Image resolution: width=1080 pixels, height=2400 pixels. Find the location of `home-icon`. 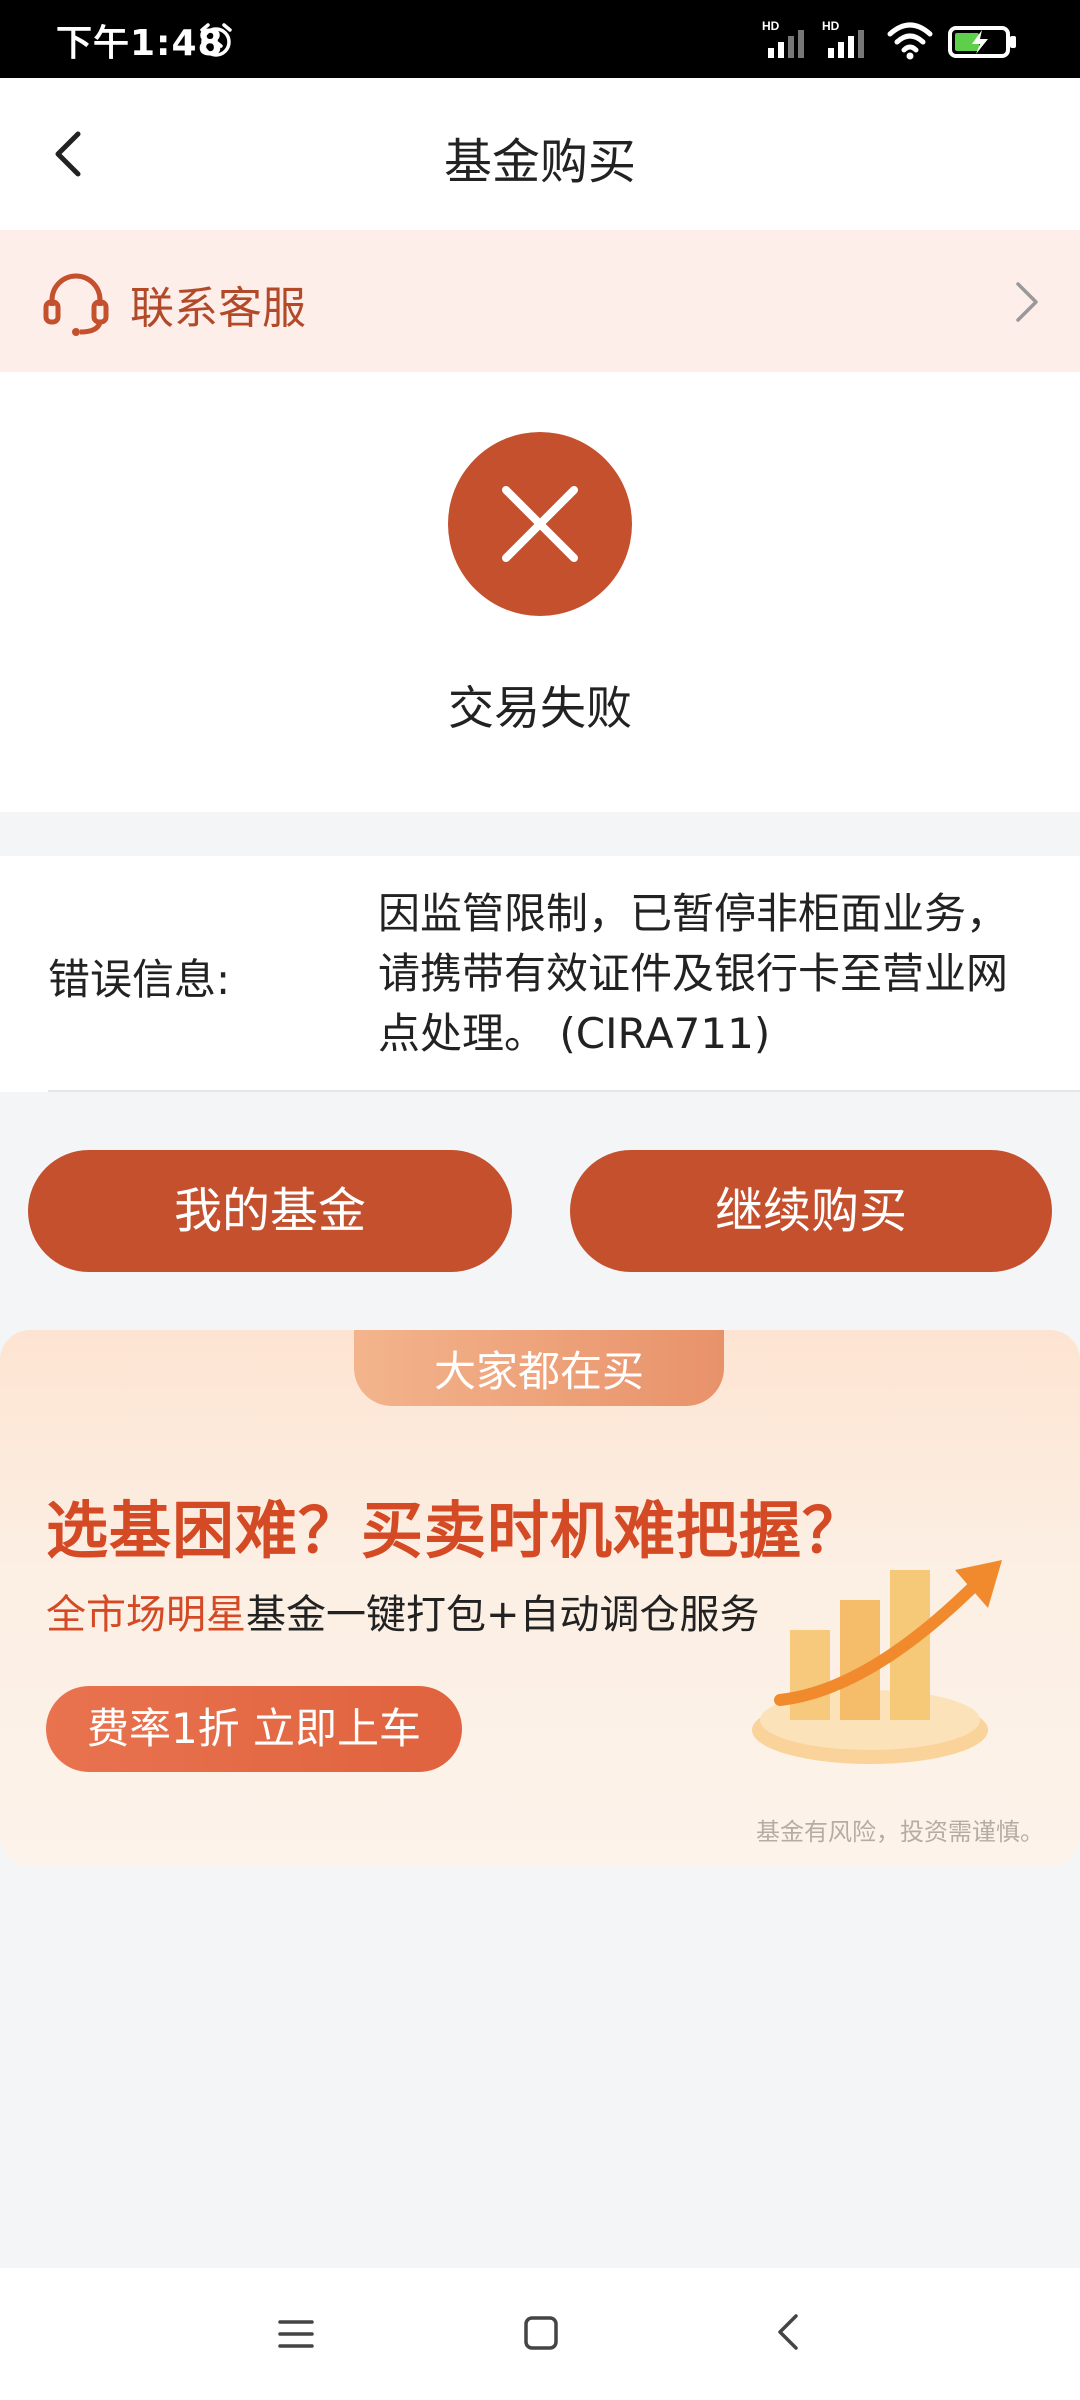

home-icon is located at coordinates (541, 2333).